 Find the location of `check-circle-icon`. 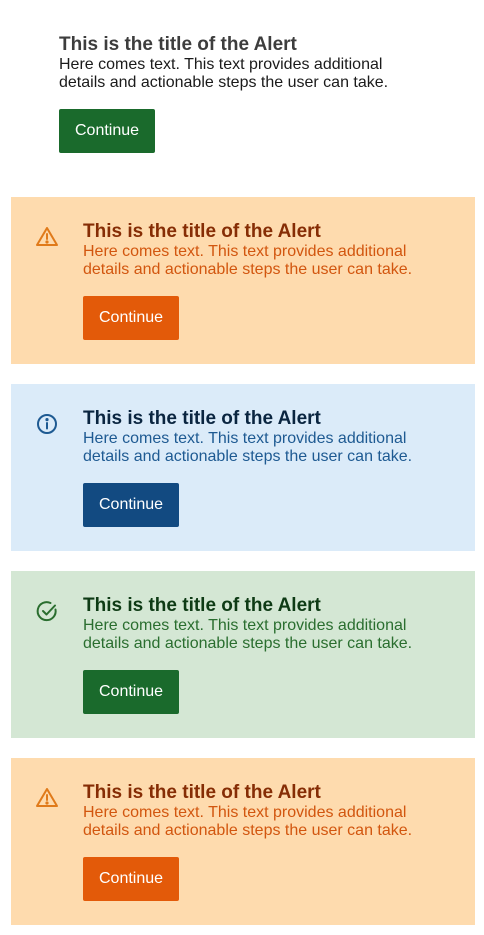

check-circle-icon is located at coordinates (47, 611).